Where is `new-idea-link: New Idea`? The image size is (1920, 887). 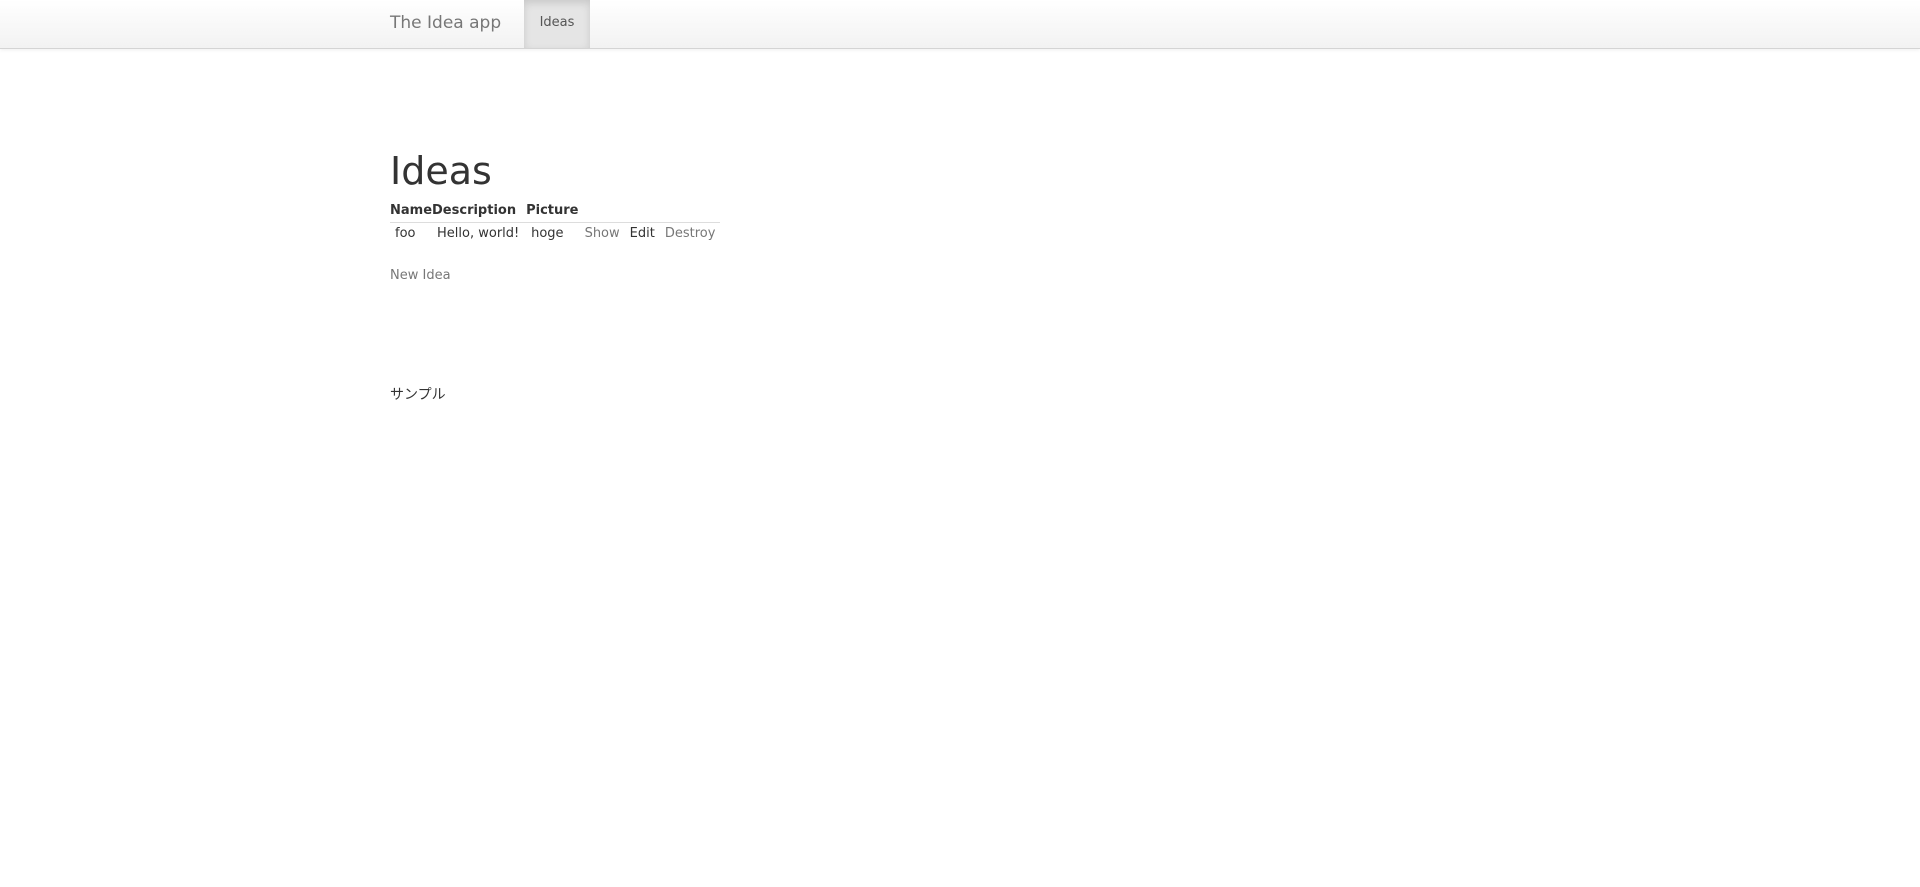 new-idea-link: New Idea is located at coordinates (420, 275).